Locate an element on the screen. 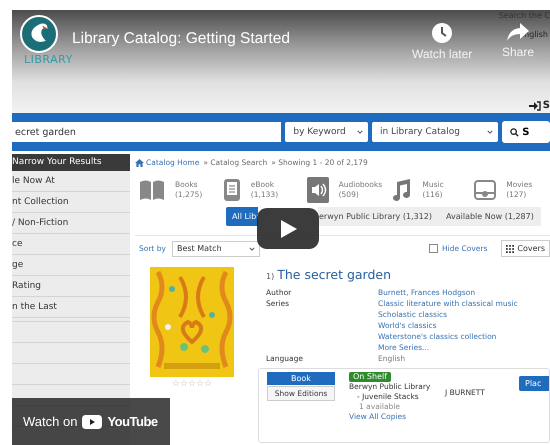 The width and height of the screenshot is (550, 445). filter-item: Rating is located at coordinates (71, 286).